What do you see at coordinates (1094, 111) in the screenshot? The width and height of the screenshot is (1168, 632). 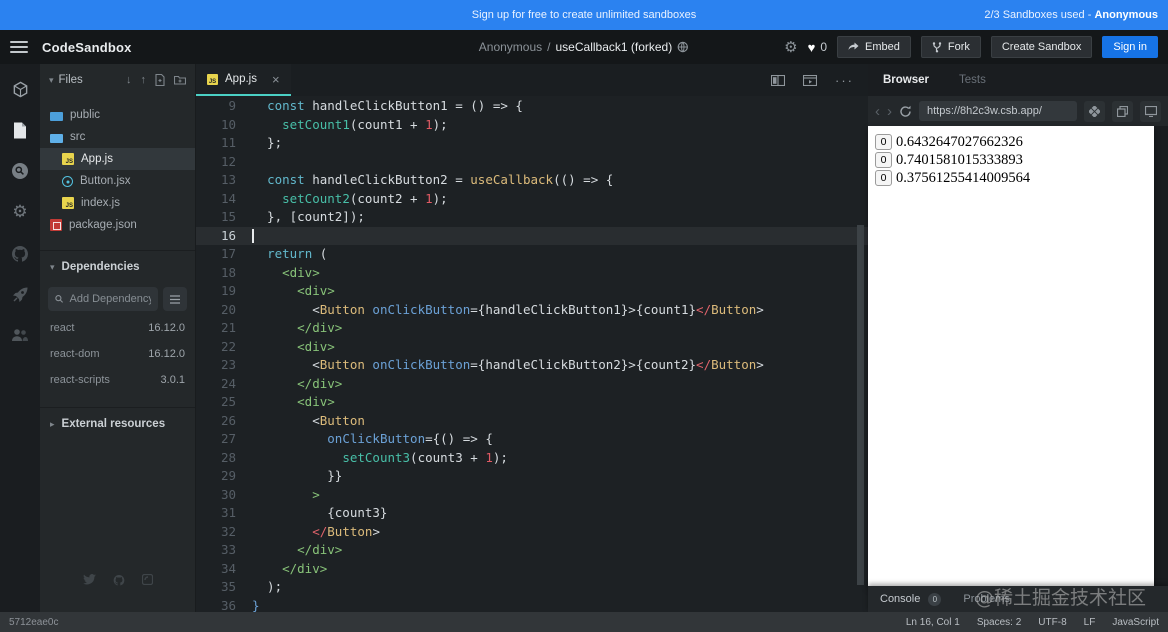 I see `responsive-mode-icon` at bounding box center [1094, 111].